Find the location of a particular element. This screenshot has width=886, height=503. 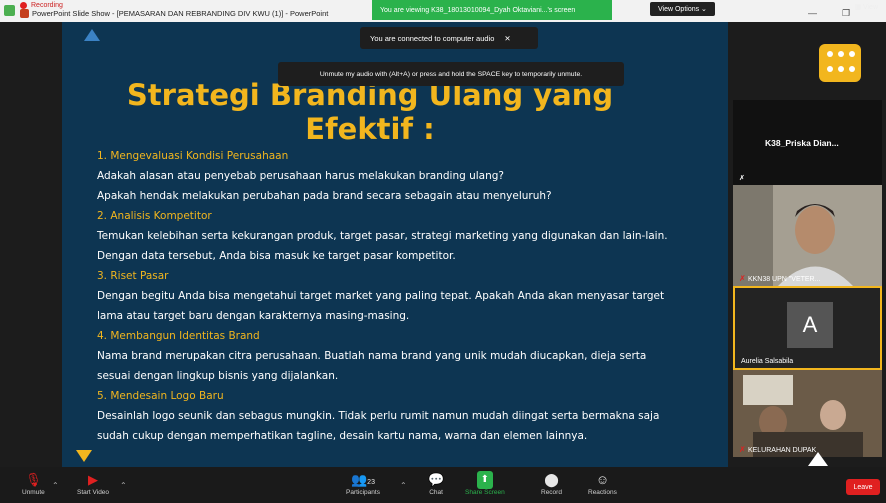

chat-label: Chat is located at coordinates (436, 492).